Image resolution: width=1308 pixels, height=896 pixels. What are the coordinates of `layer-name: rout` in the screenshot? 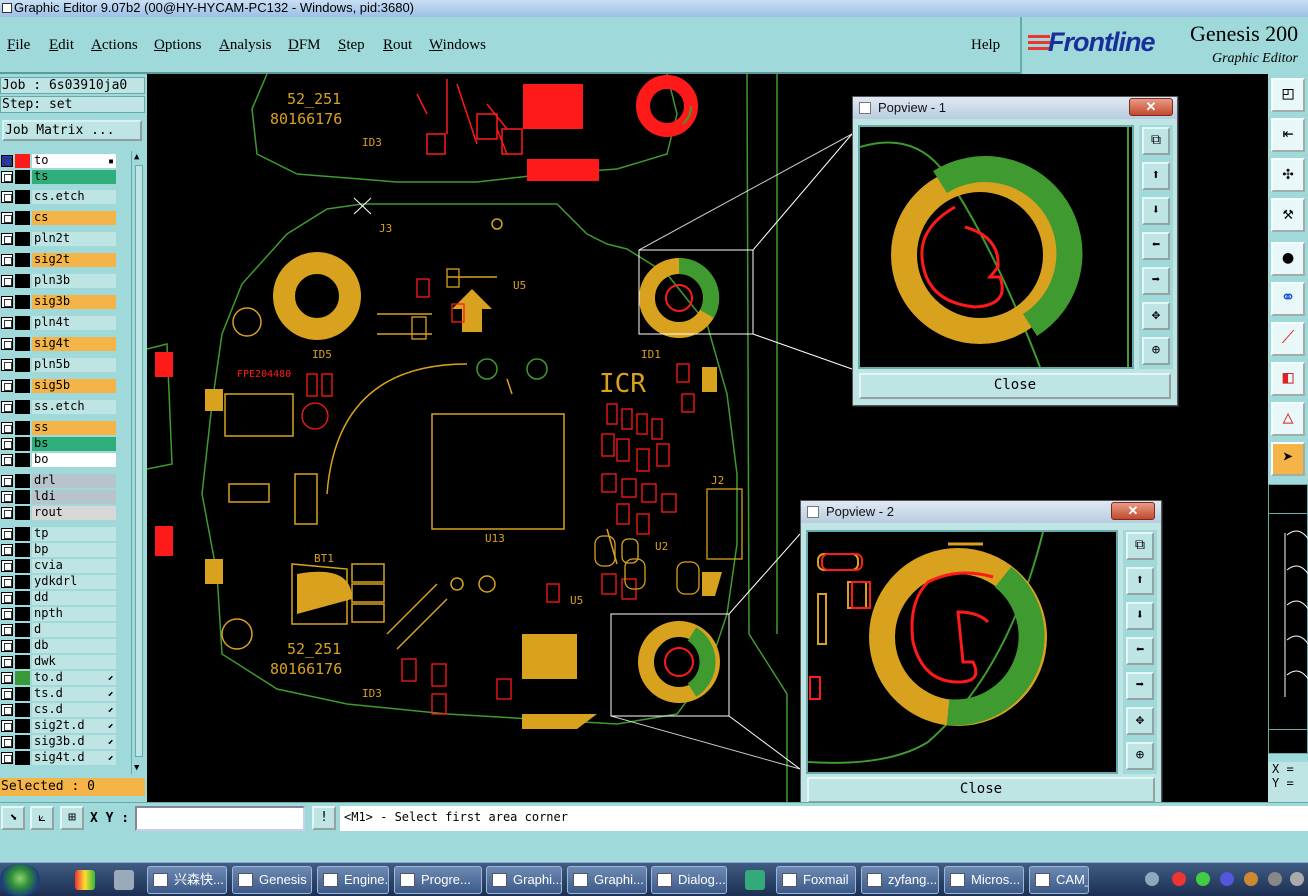 It's located at (74, 513).